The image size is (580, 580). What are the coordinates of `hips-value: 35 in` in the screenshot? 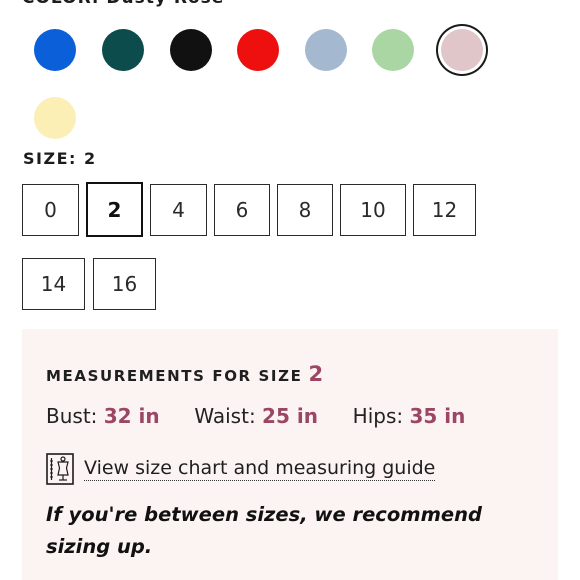 It's located at (437, 416).